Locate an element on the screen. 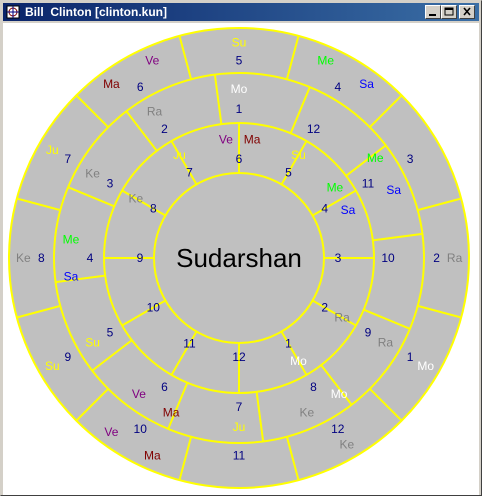 Image resolution: width=482 pixels, height=496 pixels. maximize-button is located at coordinates (449, 12).